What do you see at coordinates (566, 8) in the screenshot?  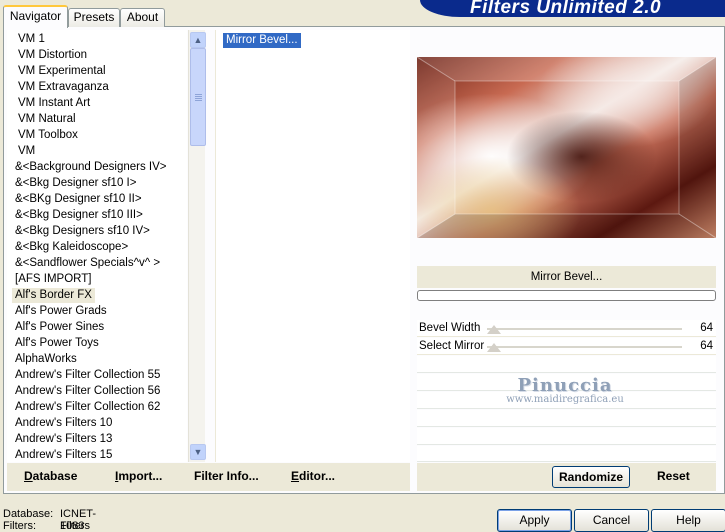 I see `app-title: Filters Unlimited 2.0` at bounding box center [566, 8].